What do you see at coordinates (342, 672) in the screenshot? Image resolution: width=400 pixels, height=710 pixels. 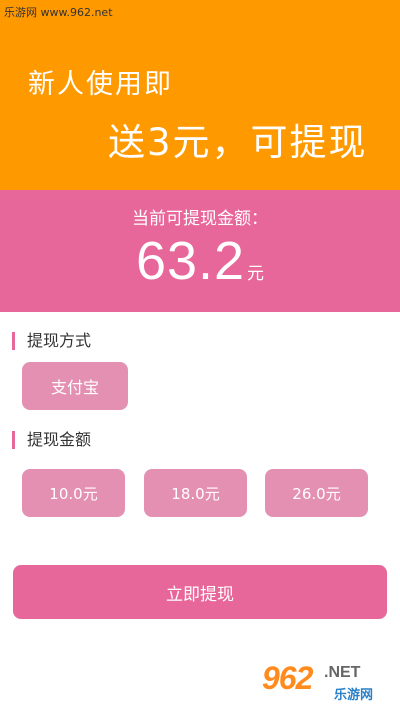 I see `logo-suffix: .NET` at bounding box center [342, 672].